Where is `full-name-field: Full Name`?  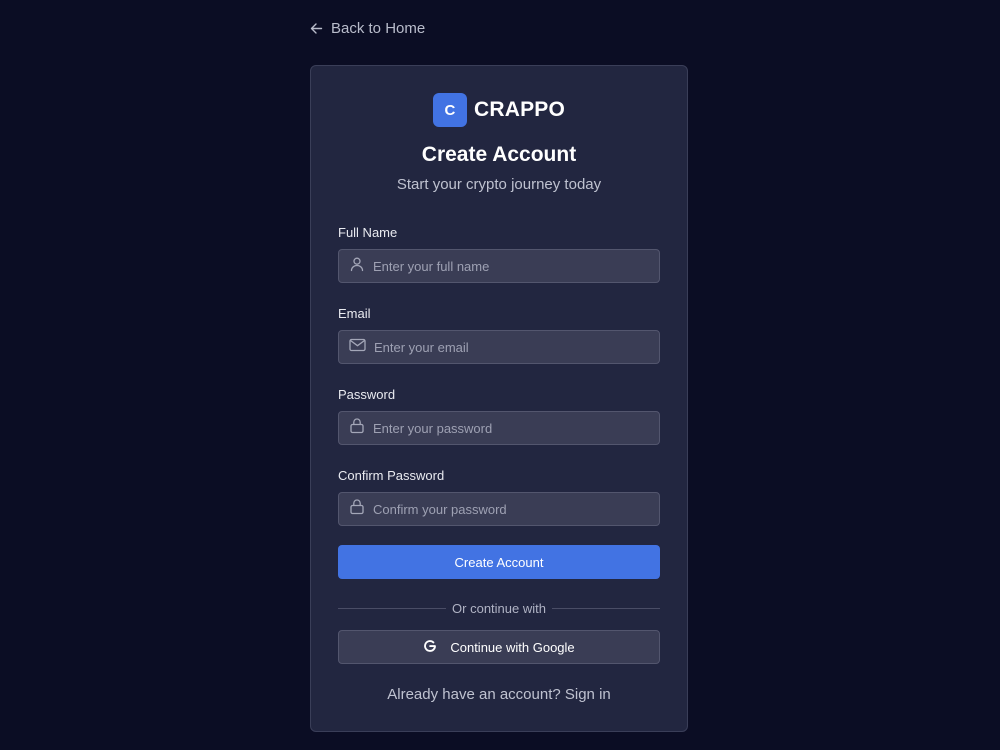 full-name-field: Full Name is located at coordinates (499, 254).